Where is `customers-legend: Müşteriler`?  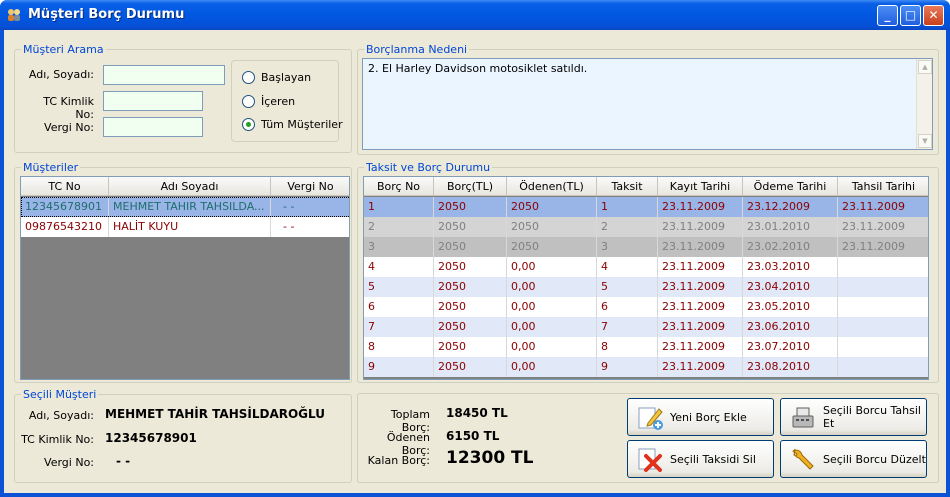
customers-legend: Müşteriler is located at coordinates (51, 167).